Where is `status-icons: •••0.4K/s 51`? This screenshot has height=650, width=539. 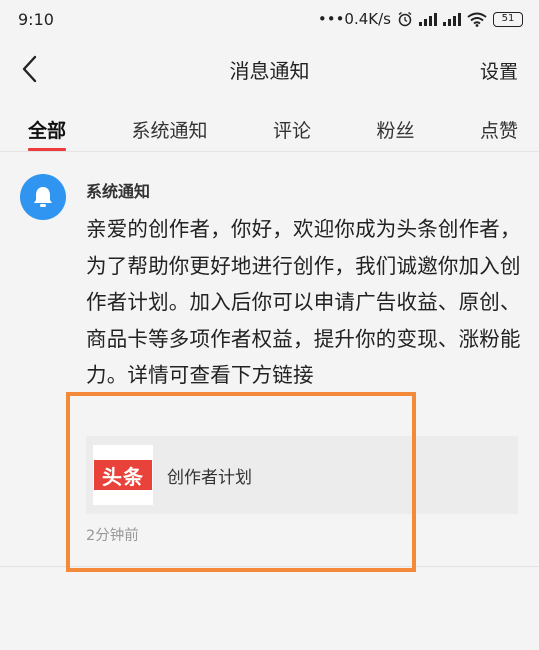
status-icons: •••0.4K/s 51 is located at coordinates (420, 19).